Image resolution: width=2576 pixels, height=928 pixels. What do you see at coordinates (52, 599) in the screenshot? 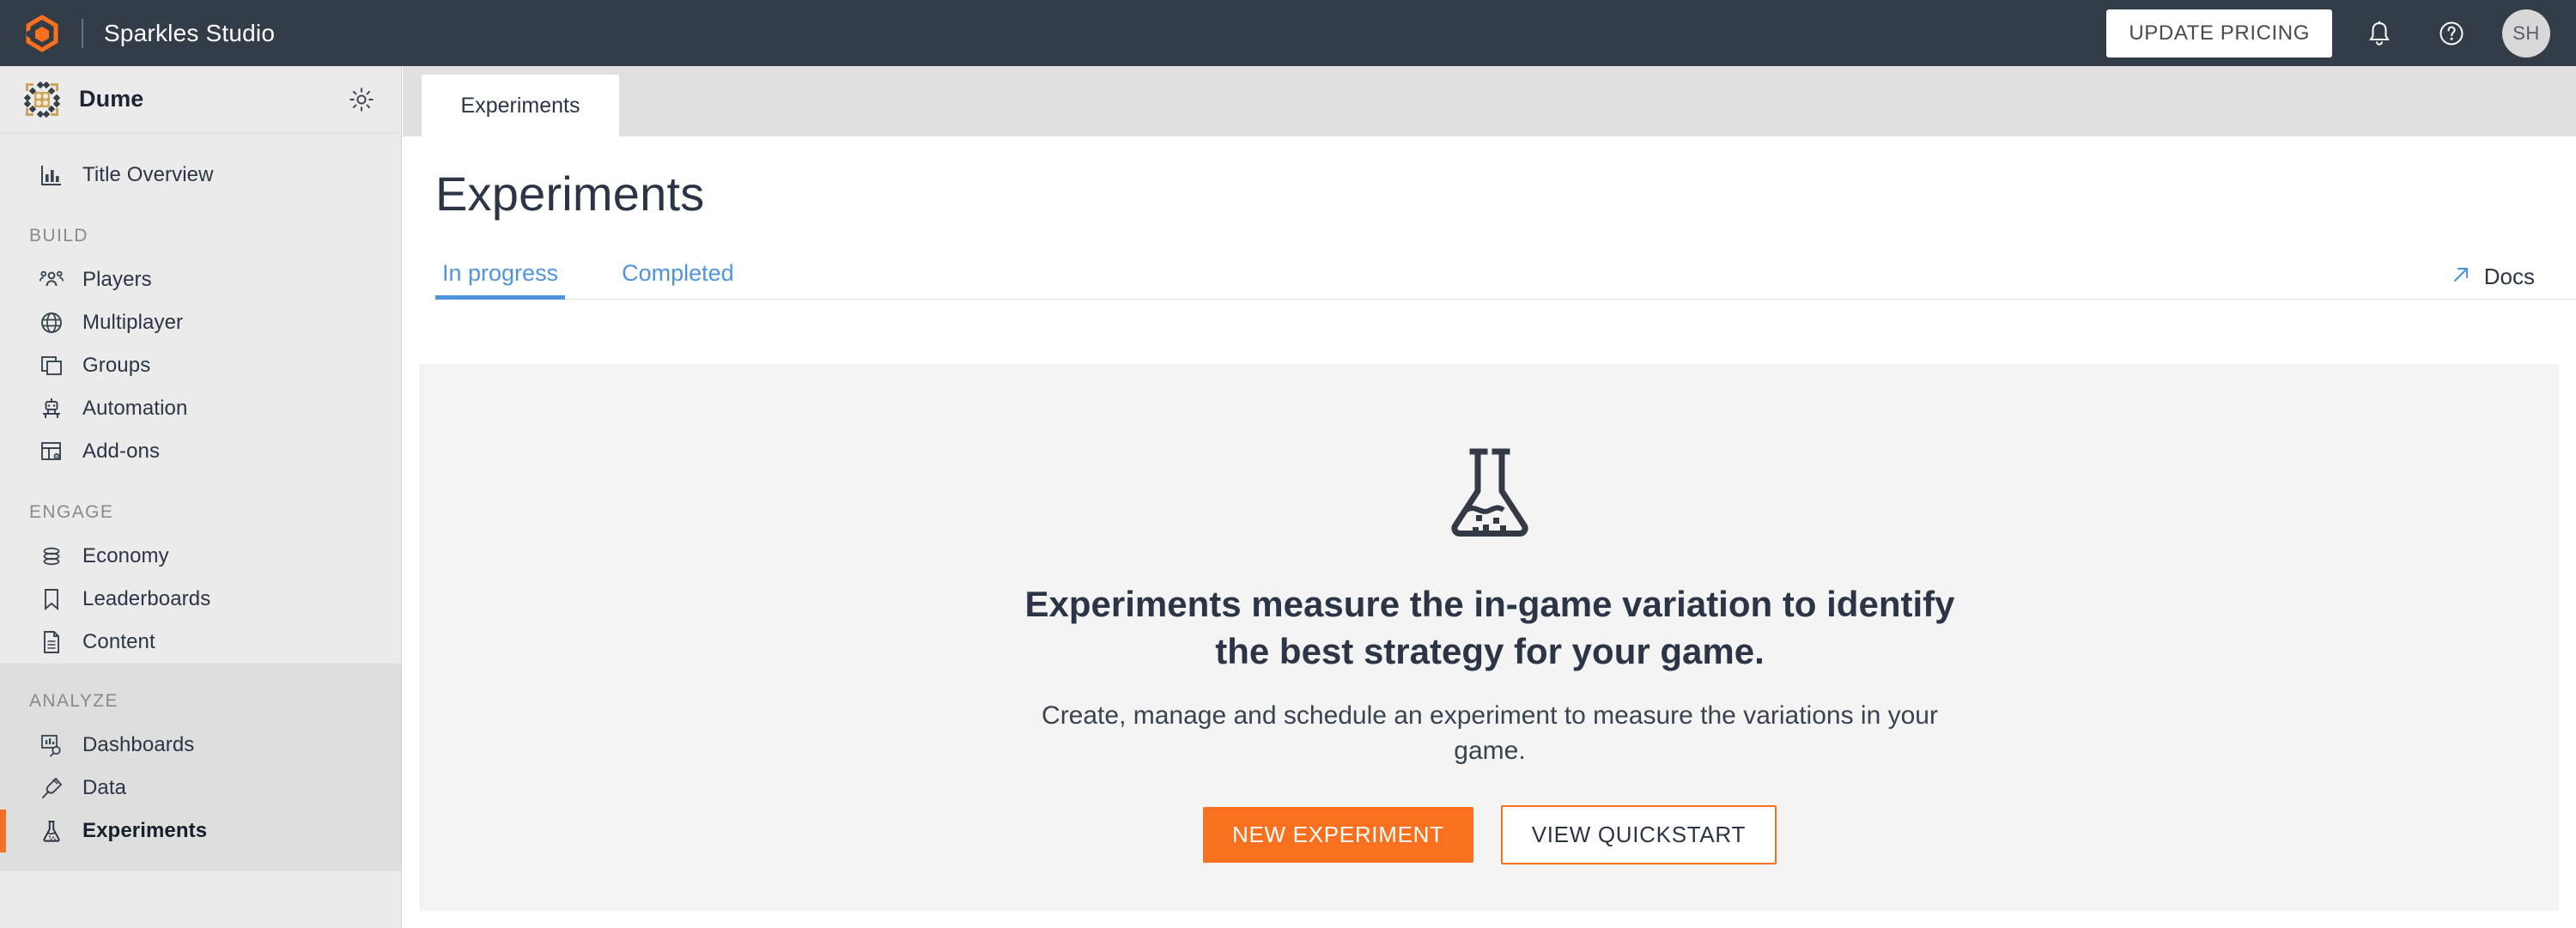
I see `bookmark-icon` at bounding box center [52, 599].